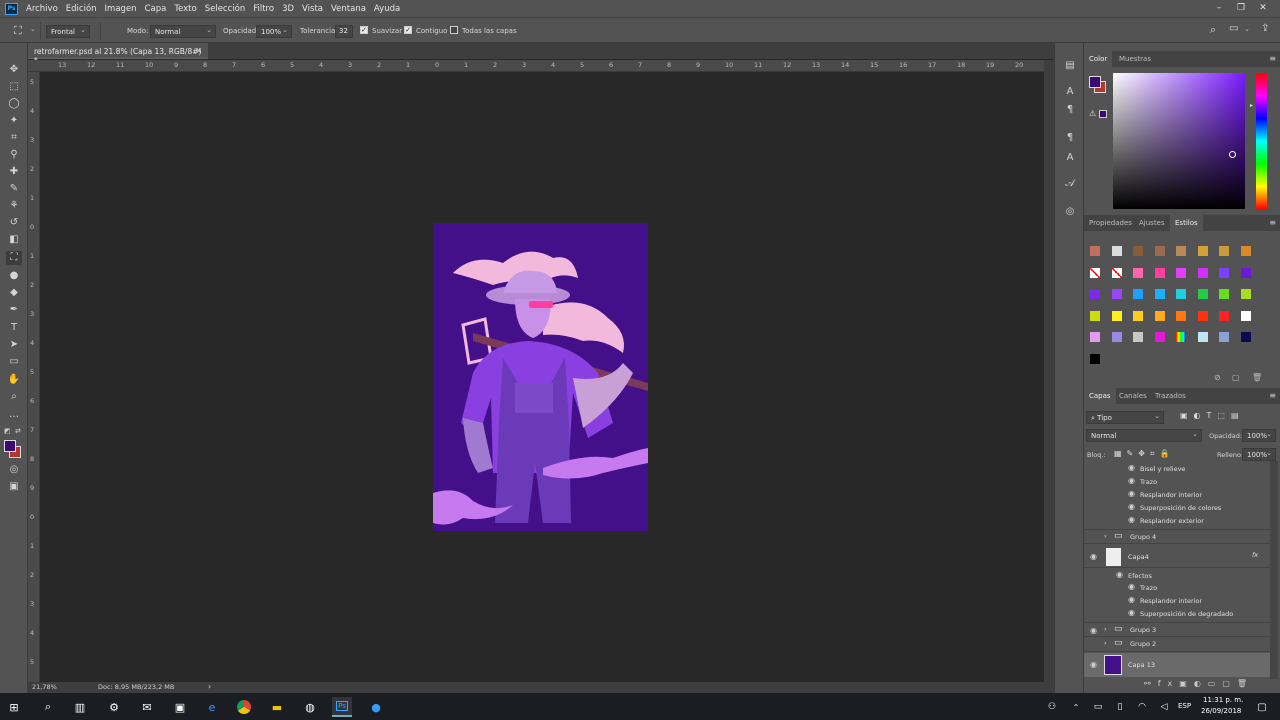 The height and width of the screenshot is (720, 1280). Describe the element at coordinates (14, 189) in the screenshot. I see `brush-tool-icon: ✎` at that location.